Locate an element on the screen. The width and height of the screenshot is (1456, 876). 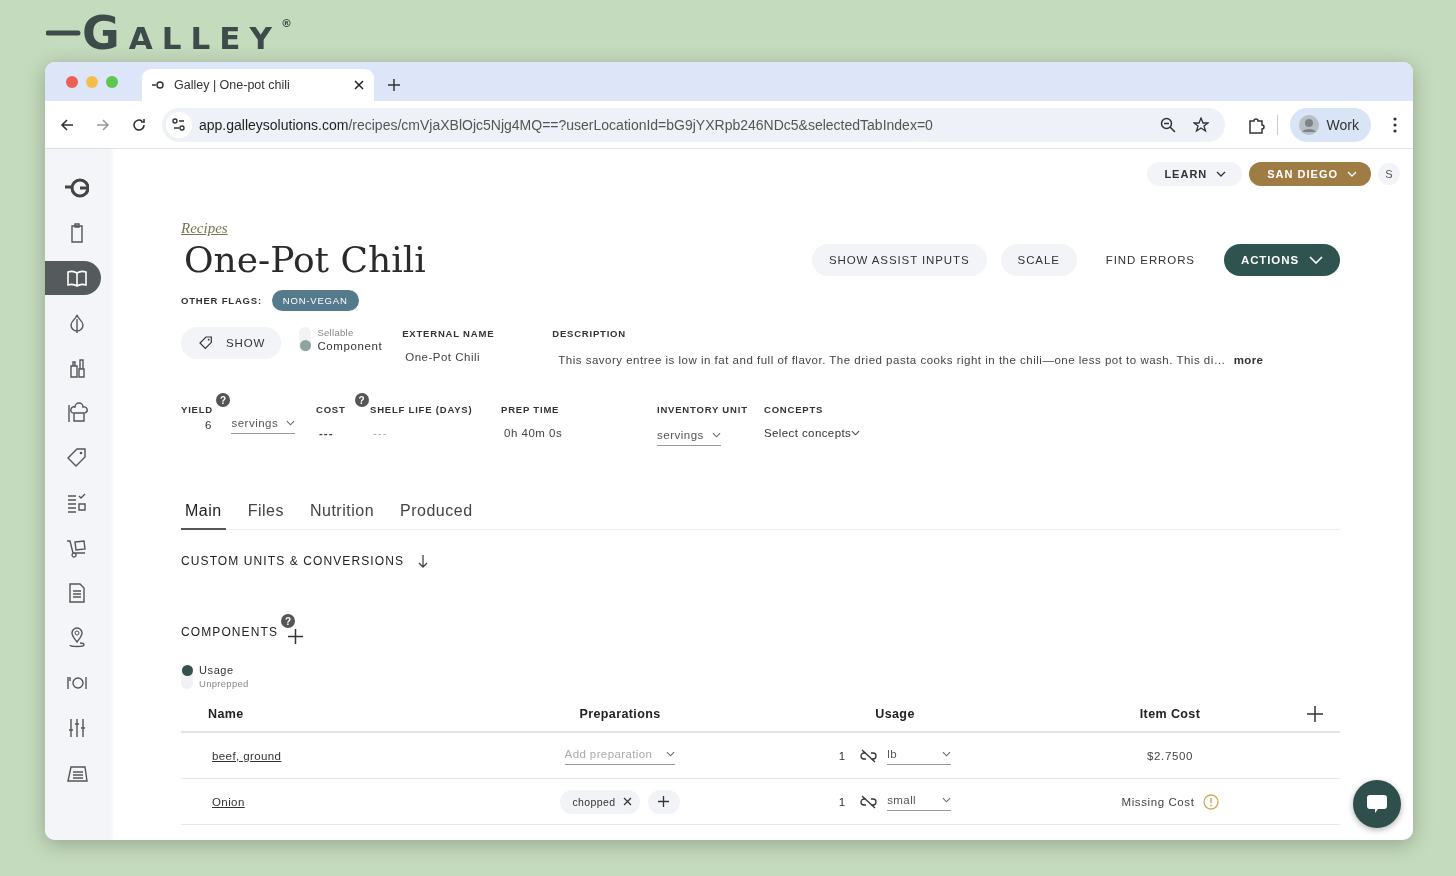
bookmark-star-icon is located at coordinates (1200, 124).